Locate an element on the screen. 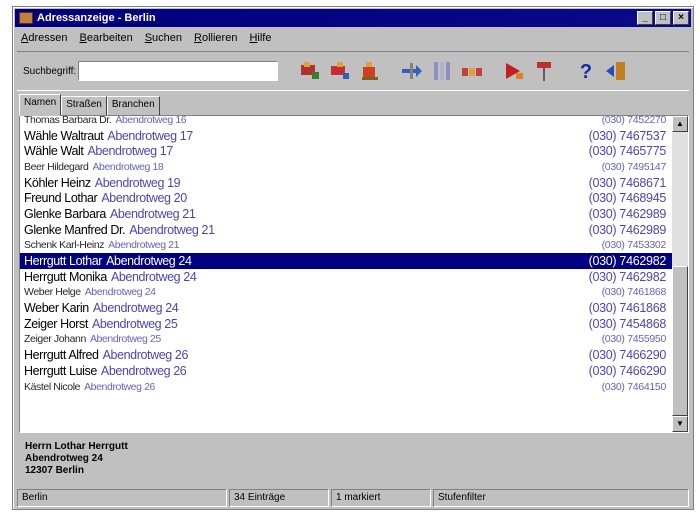  entry-name: Thomas Barbara Dr. is located at coordinates (68, 120).